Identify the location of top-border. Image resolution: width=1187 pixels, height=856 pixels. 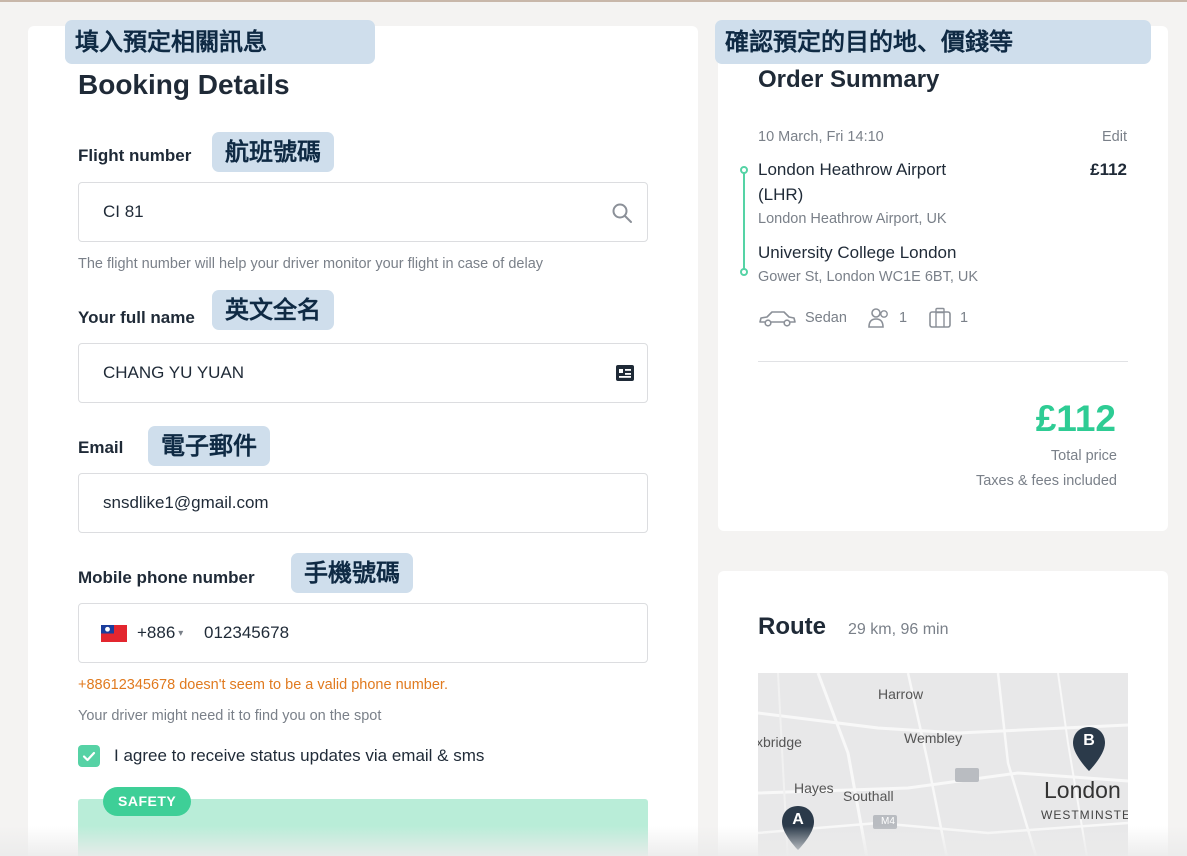
(593, 1).